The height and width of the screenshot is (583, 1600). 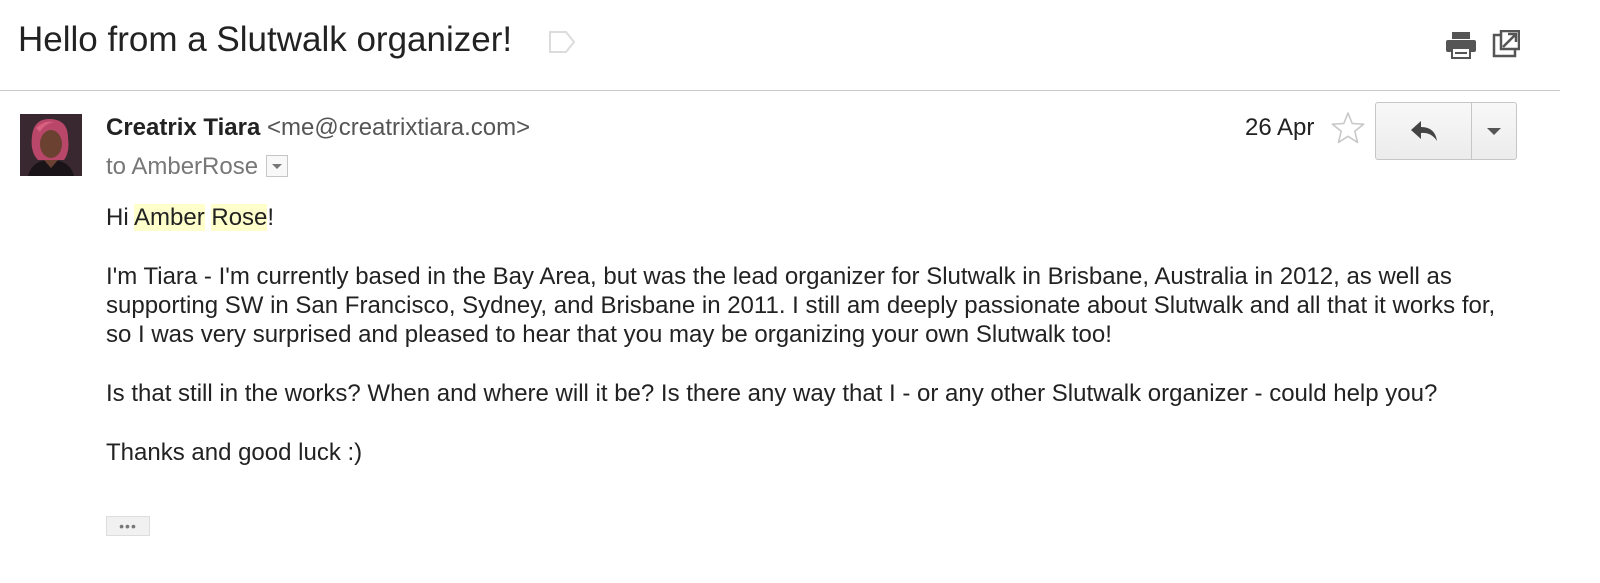 I want to click on avatar, so click(x=51, y=145).